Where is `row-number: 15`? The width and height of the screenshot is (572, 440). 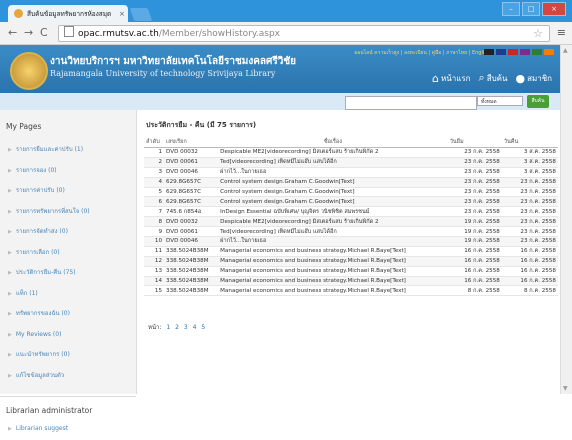
row-number: 15 is located at coordinates (154, 291).